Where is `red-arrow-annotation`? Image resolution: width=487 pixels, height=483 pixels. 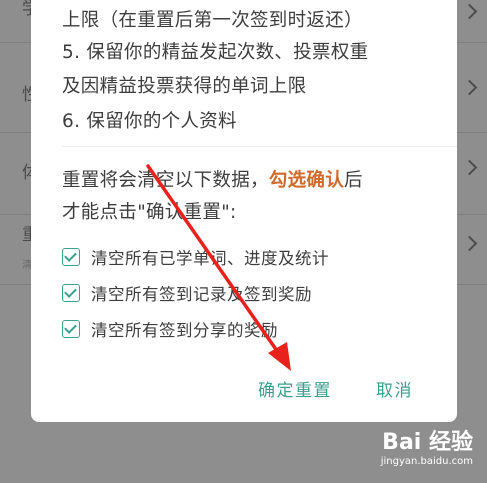 red-arrow-annotation is located at coordinates (218, 267).